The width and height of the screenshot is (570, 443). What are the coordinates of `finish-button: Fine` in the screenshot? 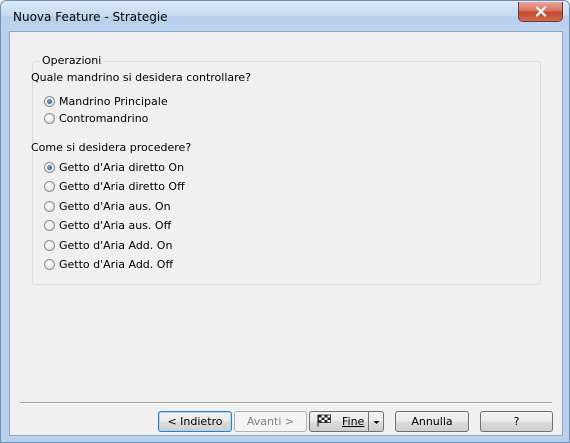 It's located at (346, 421).